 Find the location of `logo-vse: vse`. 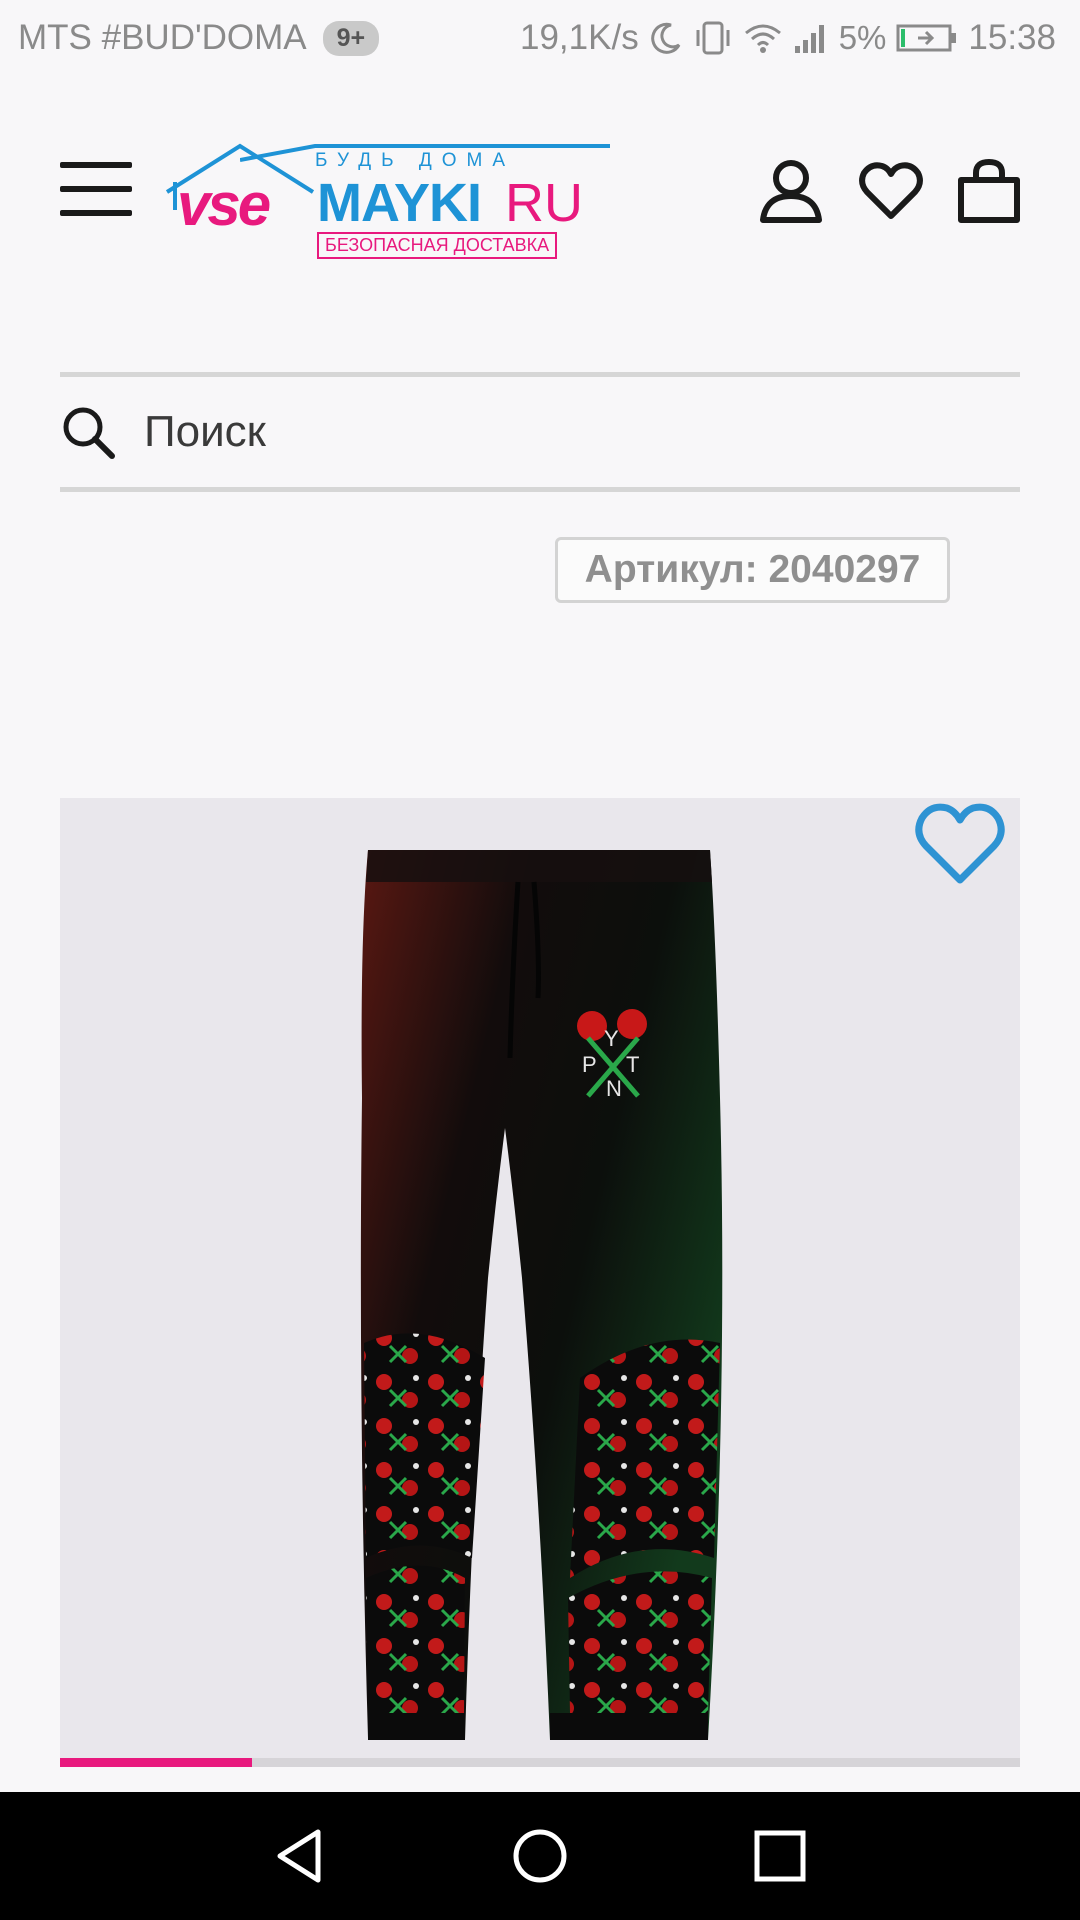

logo-vse: vse is located at coordinates (224, 204).